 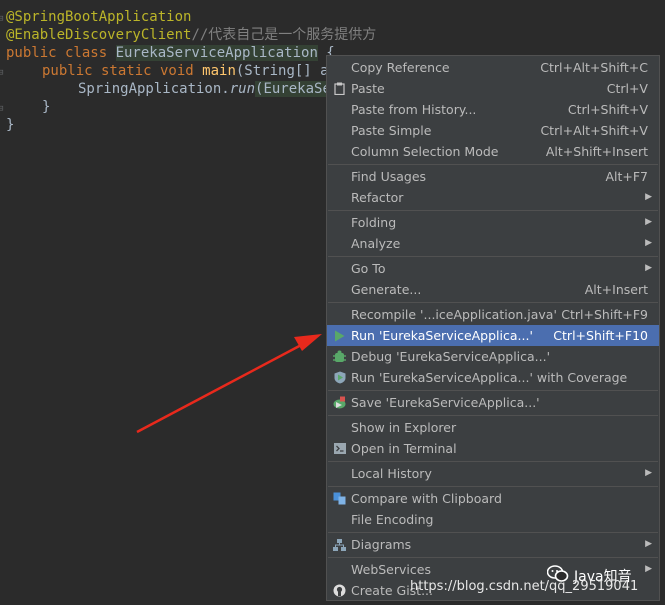 I want to click on menu-item-label: File Encoding, so click(x=392, y=519).